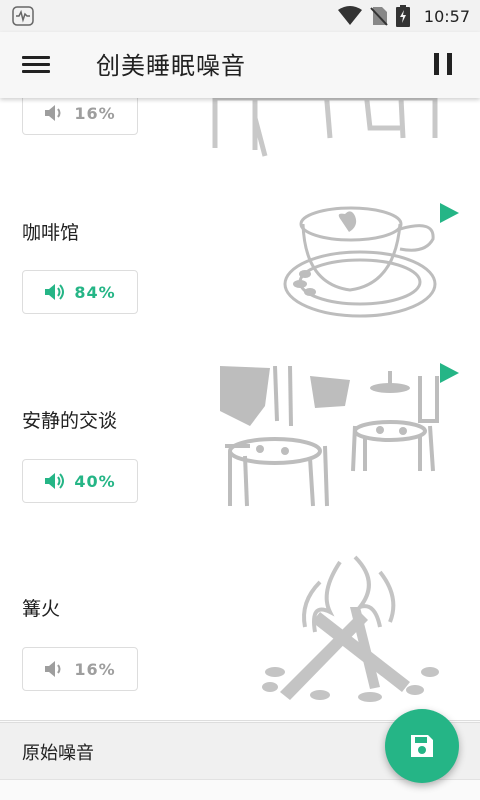 The image size is (480, 800). What do you see at coordinates (360, 262) in the screenshot?
I see `coffee-cup-illustration` at bounding box center [360, 262].